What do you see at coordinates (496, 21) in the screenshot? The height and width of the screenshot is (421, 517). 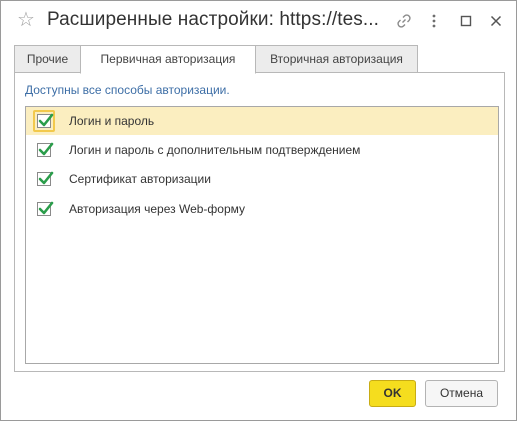 I see `close-icon` at bounding box center [496, 21].